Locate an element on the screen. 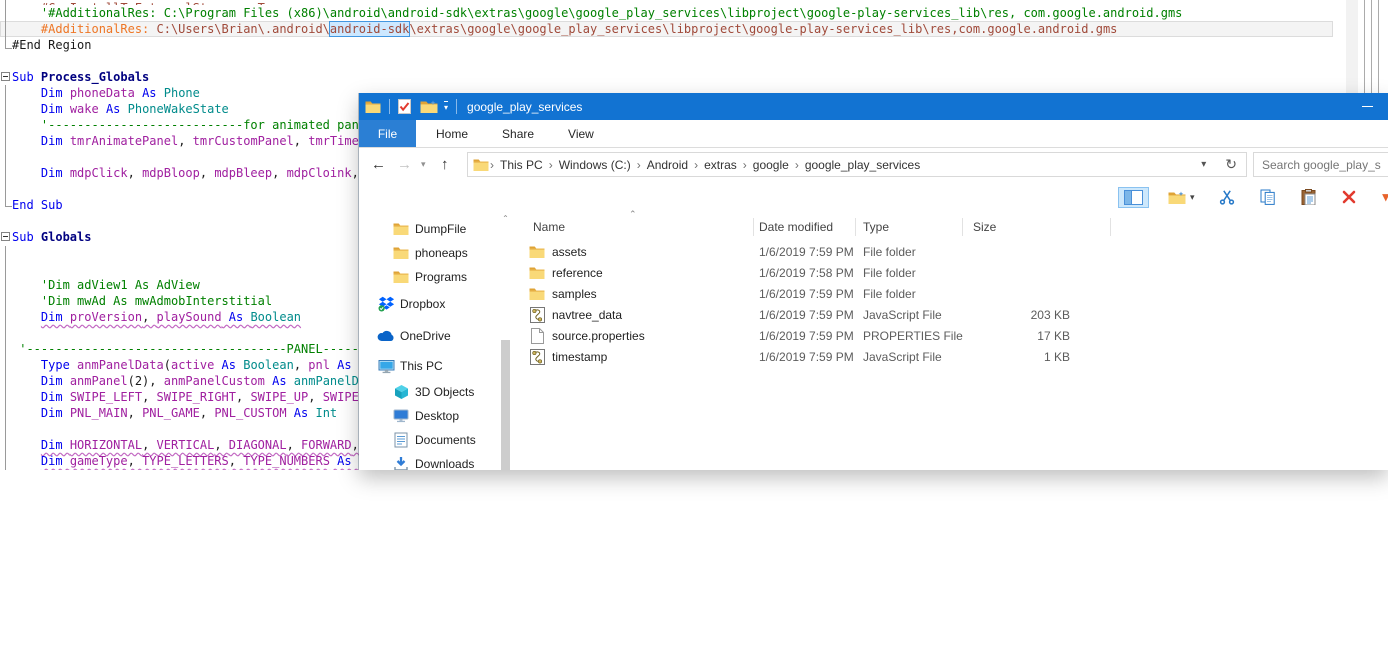 The width and height of the screenshot is (1388, 648). file-row: assets 1/6/2019 7:59 PM File folder is located at coordinates (949, 251).